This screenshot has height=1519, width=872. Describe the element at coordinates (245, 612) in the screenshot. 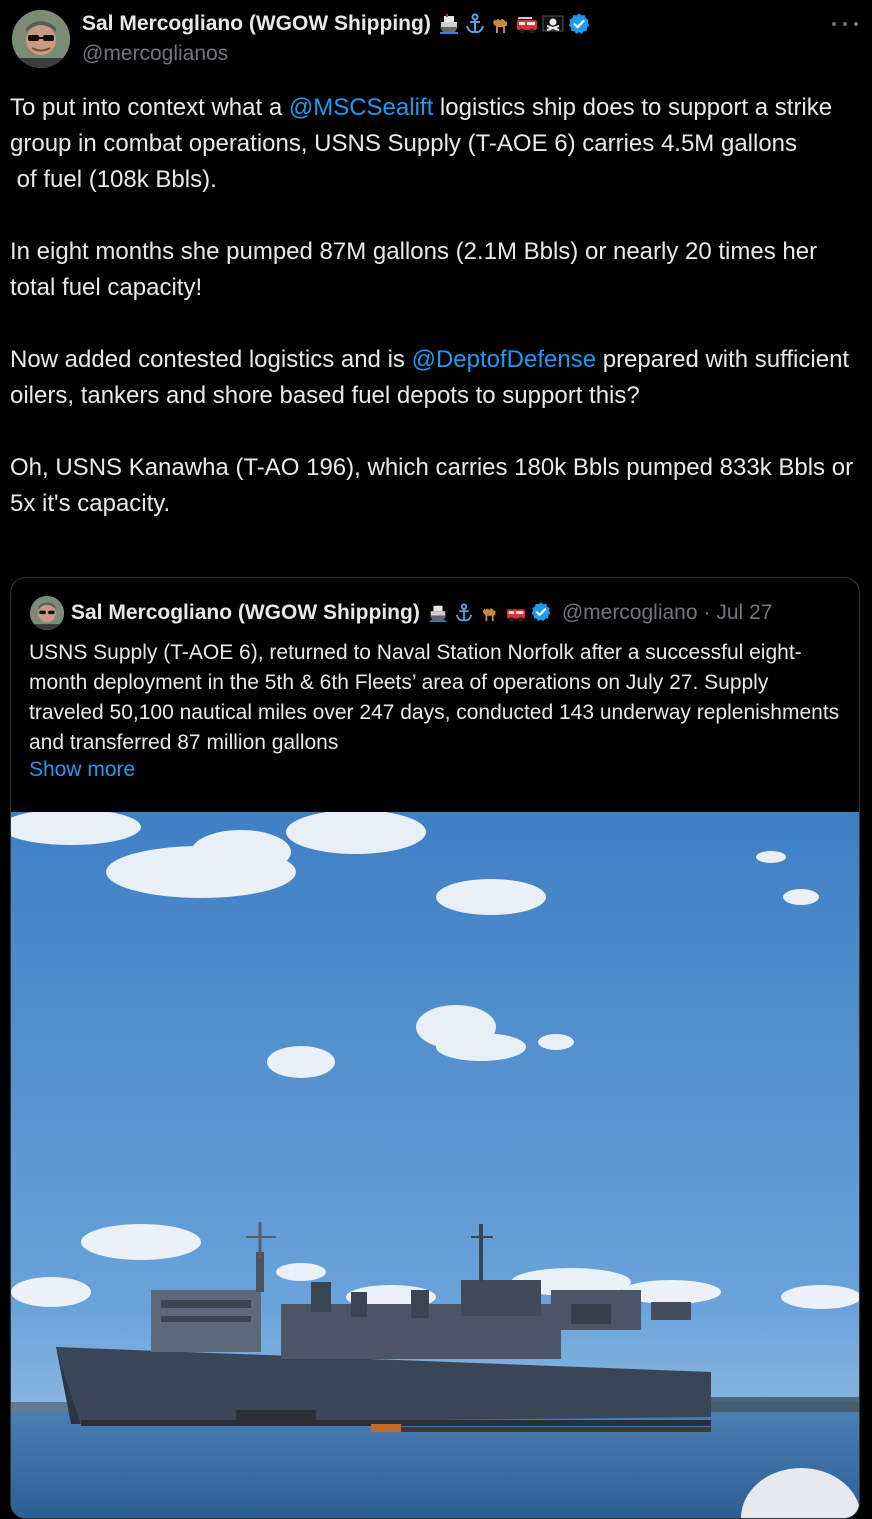

I see `quoted-author-name: Sal Mercogliano (WGOW Shipping)` at that location.